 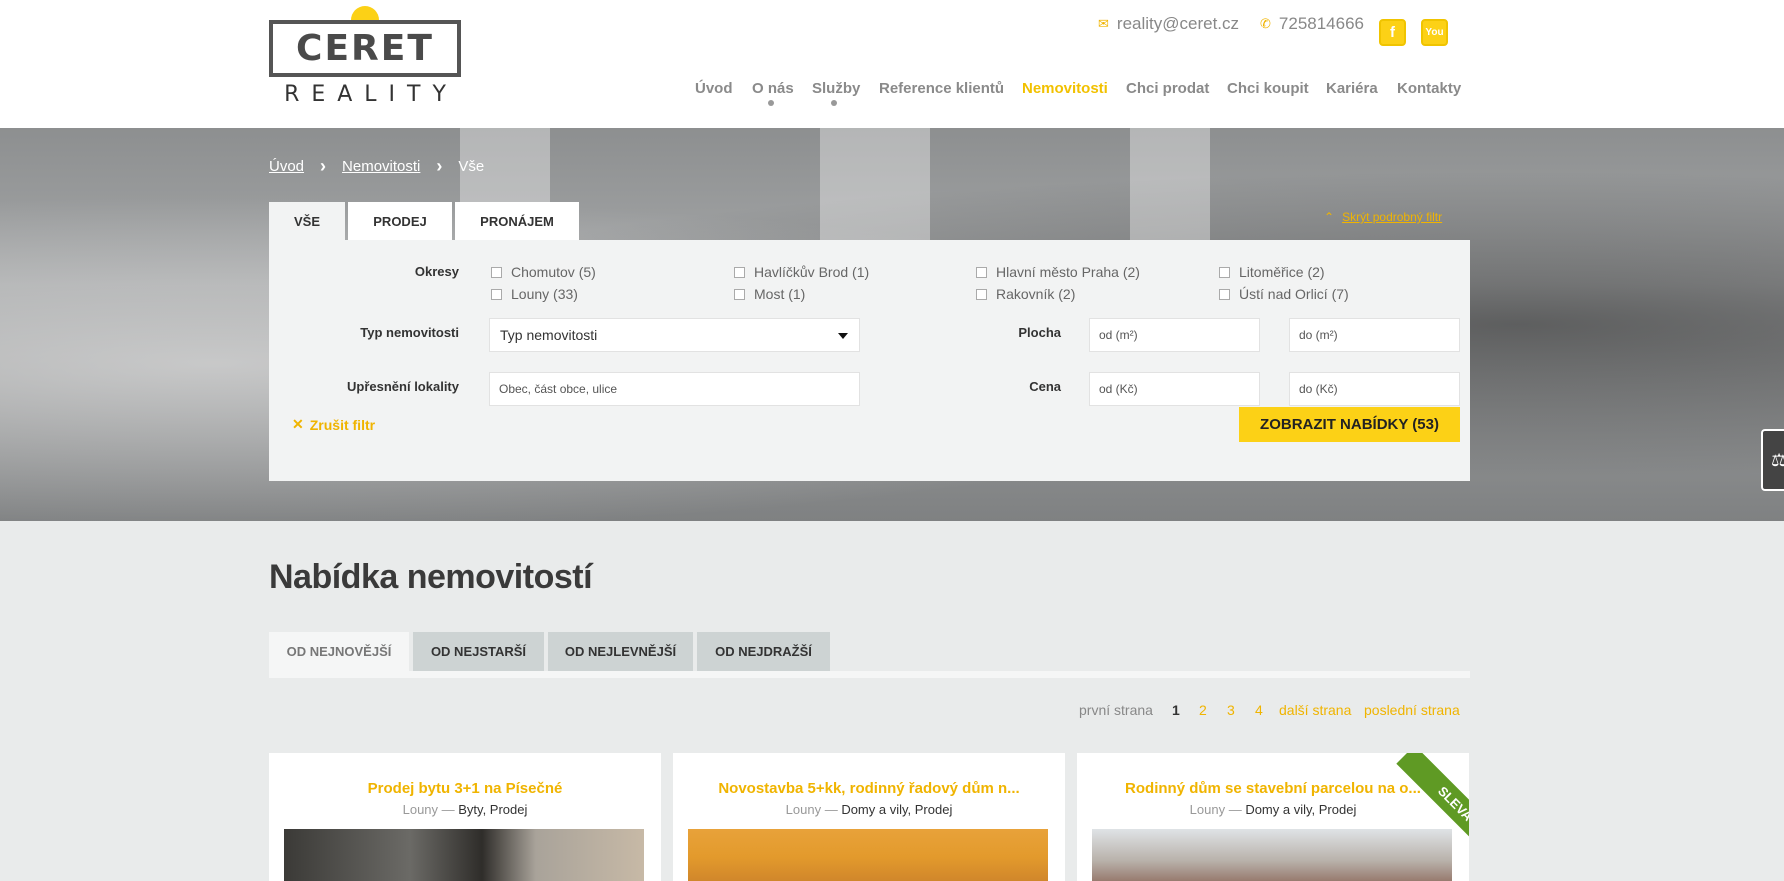 I want to click on filter-tabs: VŠE PRODEJ PRONÁJEM, so click(x=425, y=221).